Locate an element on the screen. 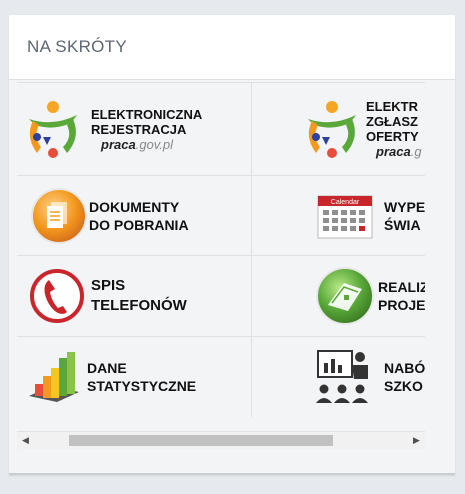 The image size is (465, 494). sublabel-tld: .gov.pl is located at coordinates (154, 144).